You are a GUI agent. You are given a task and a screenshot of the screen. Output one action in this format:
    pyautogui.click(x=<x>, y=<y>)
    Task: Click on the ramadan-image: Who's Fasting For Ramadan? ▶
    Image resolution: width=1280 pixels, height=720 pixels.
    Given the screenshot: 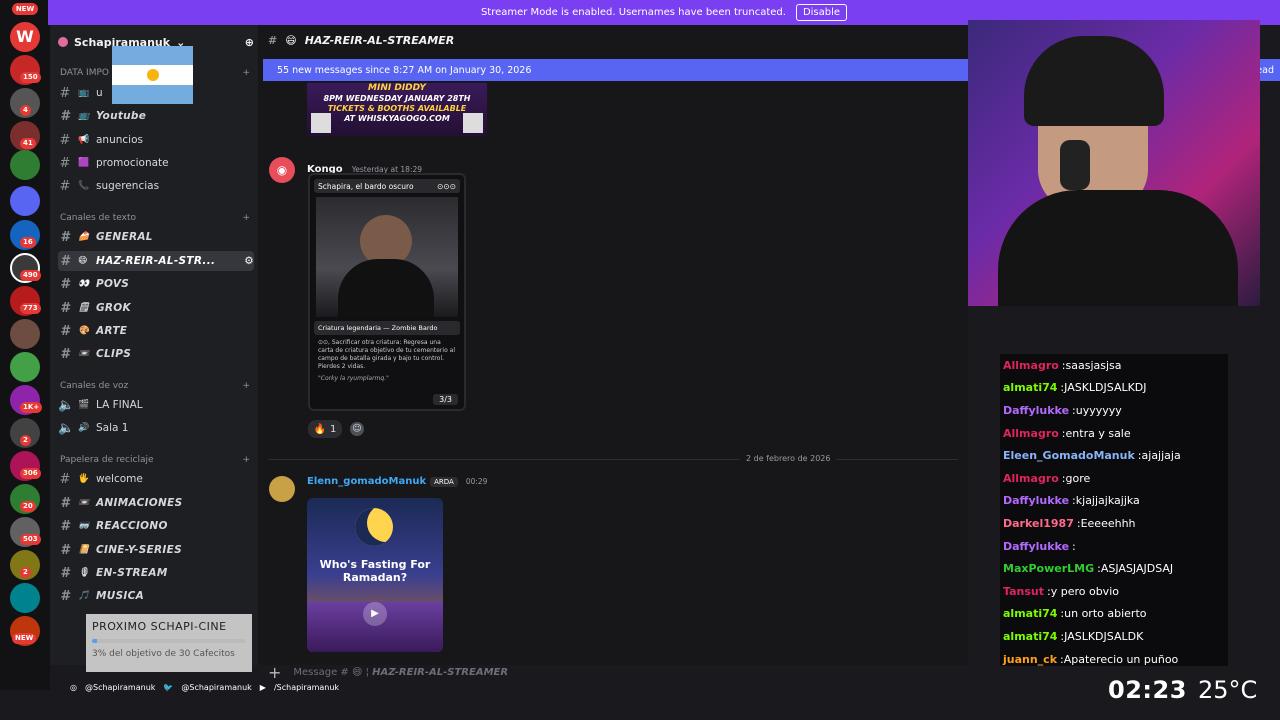 What is the action you would take?
    pyautogui.click(x=375, y=575)
    